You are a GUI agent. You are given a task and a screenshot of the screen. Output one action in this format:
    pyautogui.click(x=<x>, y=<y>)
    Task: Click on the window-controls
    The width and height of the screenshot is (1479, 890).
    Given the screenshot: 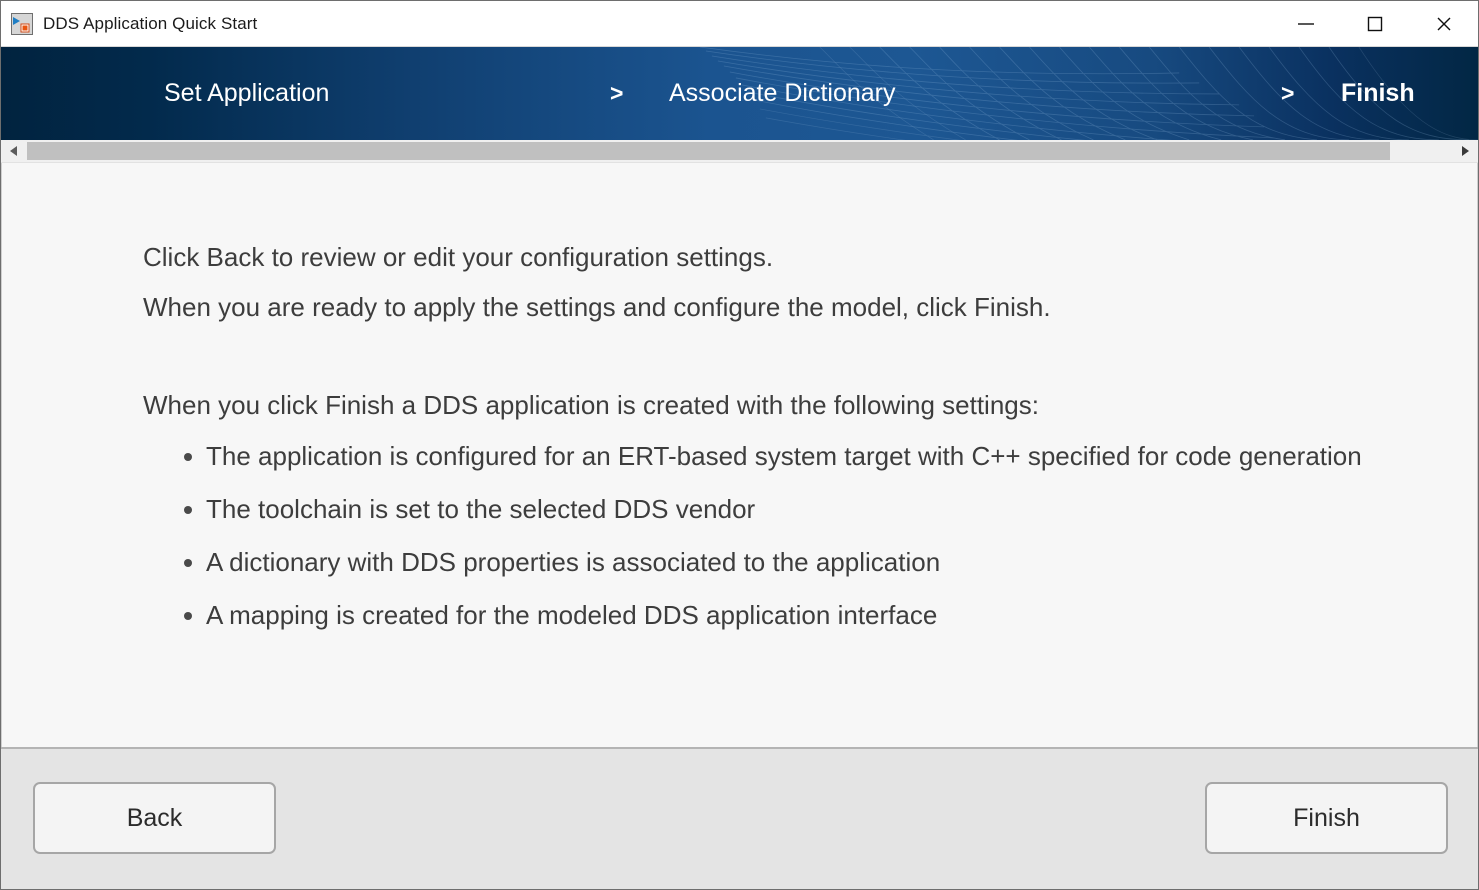 What is the action you would take?
    pyautogui.click(x=1374, y=23)
    